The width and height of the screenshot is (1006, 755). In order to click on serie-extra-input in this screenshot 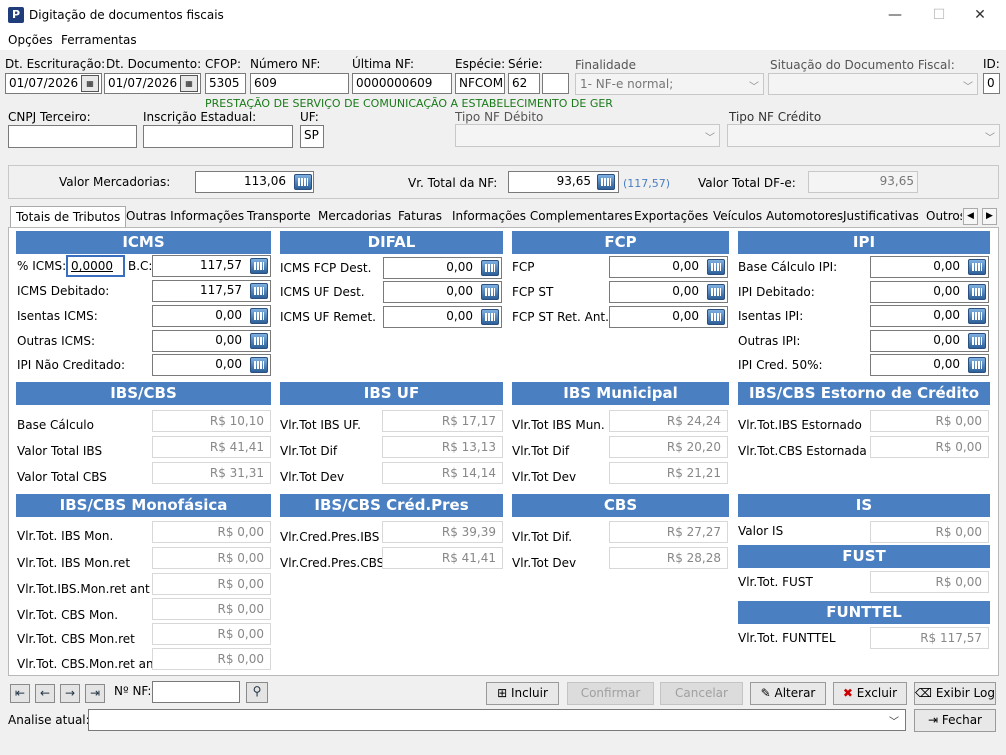, I will do `click(555, 83)`.